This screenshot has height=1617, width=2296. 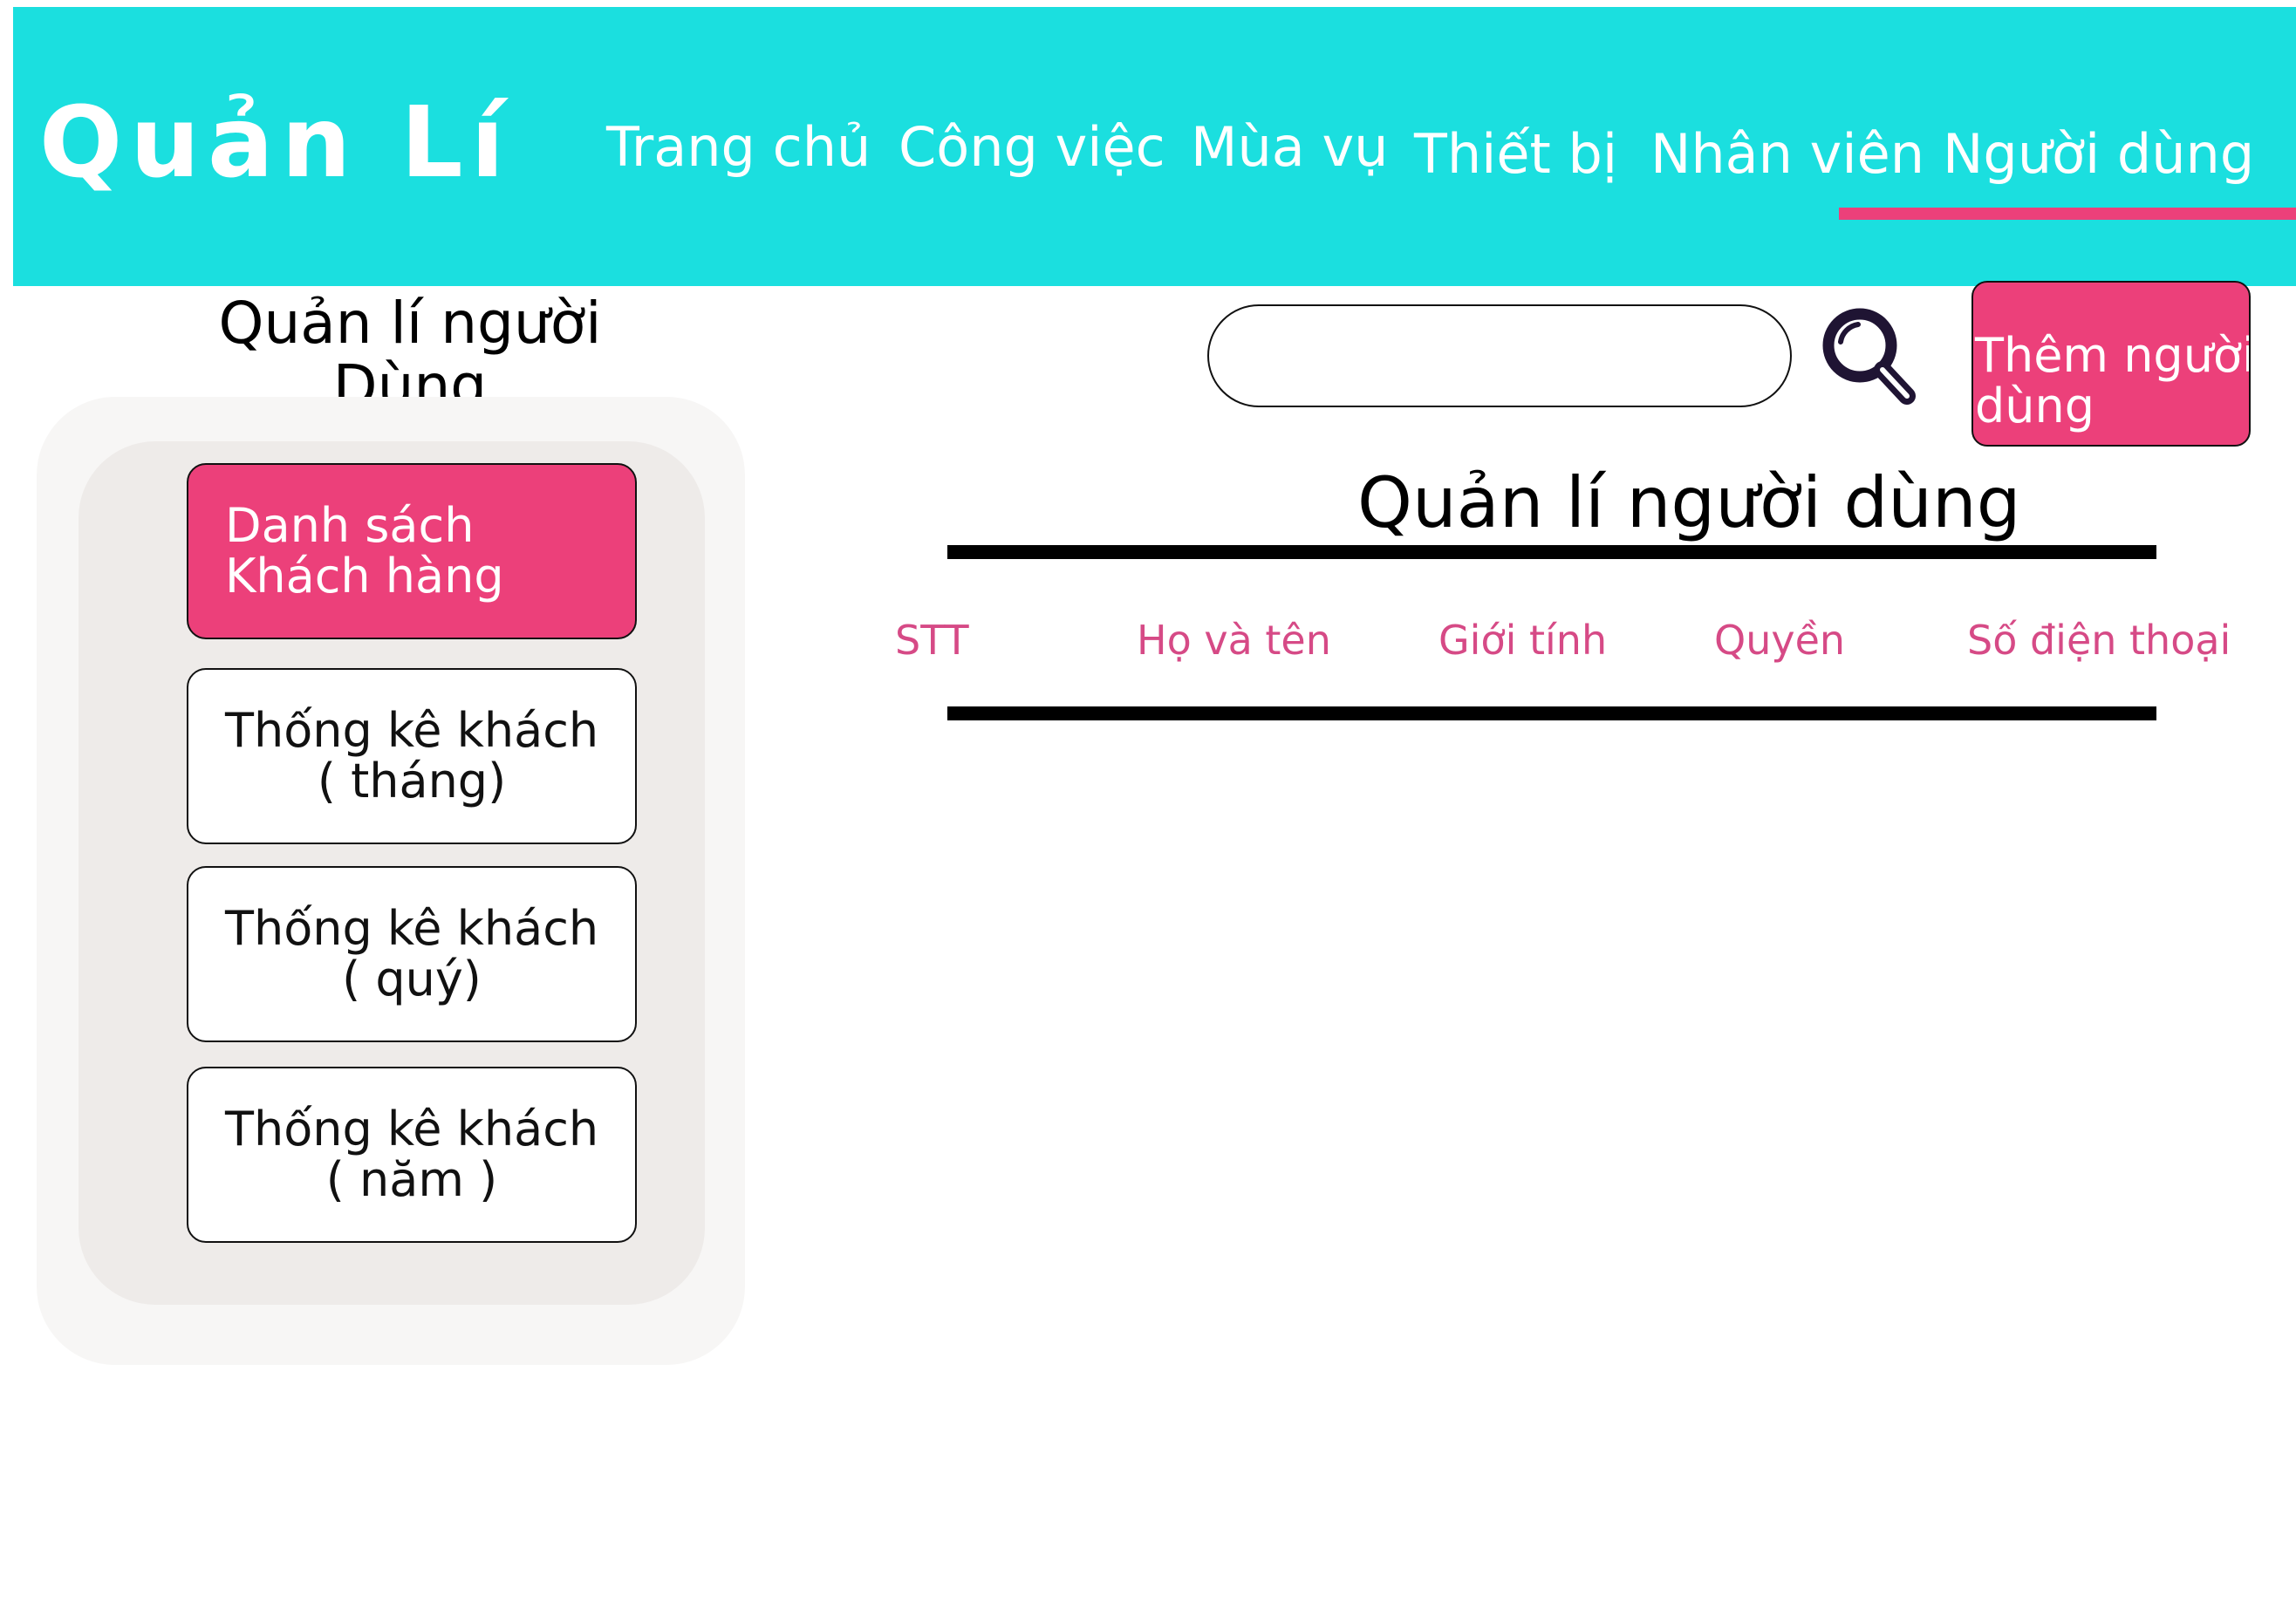 I want to click on active-nav-underline, so click(x=2067, y=214).